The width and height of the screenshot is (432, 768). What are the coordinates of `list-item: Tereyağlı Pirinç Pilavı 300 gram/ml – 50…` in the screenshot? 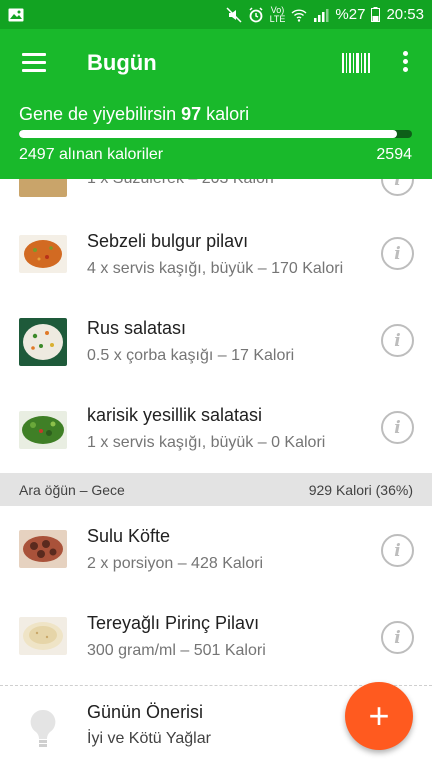 It's located at (216, 636).